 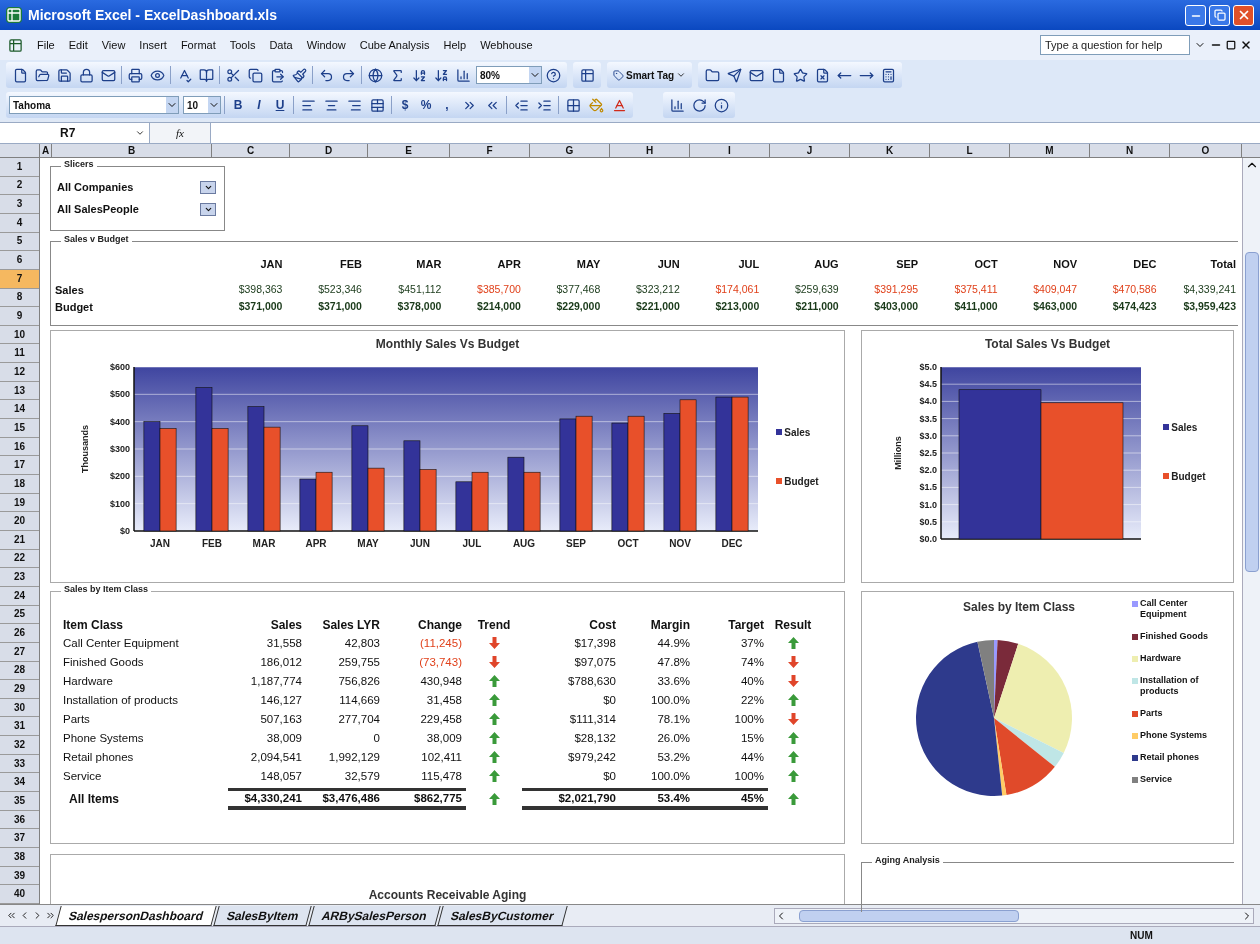 I want to click on row-header: 23, so click(x=19, y=577).